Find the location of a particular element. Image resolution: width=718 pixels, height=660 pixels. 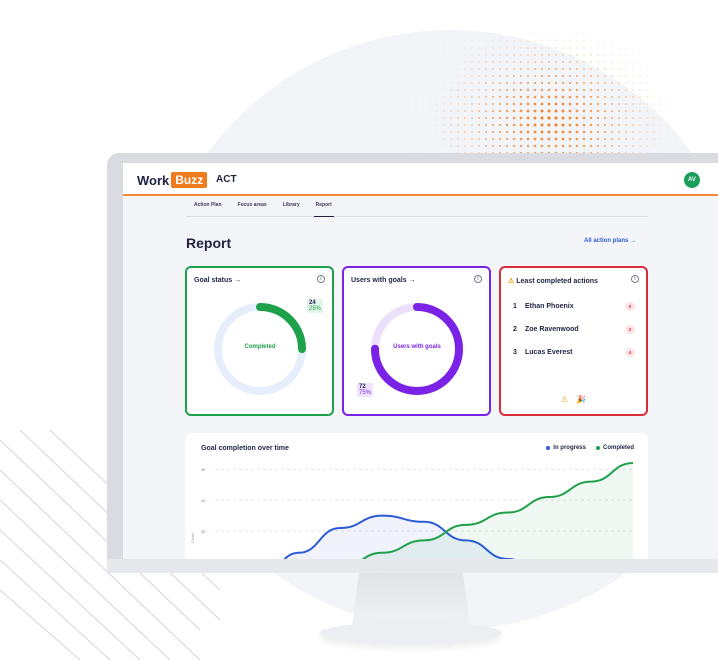

tab-focus-areas: Focus areas is located at coordinates (252, 207).